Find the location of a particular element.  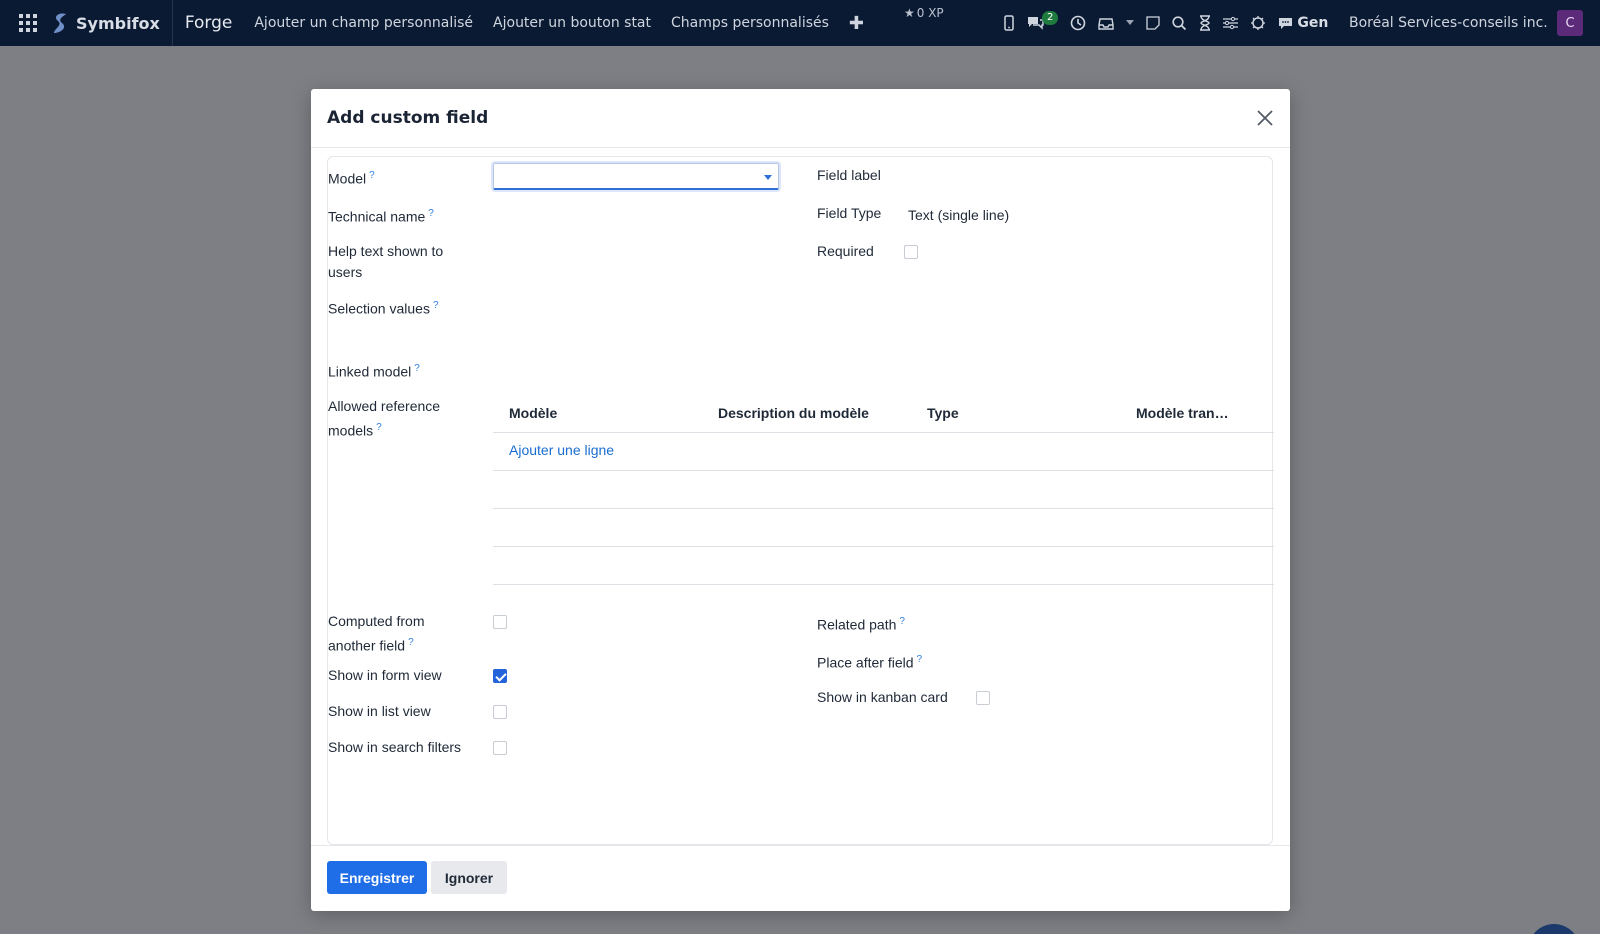

messaging-icon: 2 is located at coordinates (1042, 21).